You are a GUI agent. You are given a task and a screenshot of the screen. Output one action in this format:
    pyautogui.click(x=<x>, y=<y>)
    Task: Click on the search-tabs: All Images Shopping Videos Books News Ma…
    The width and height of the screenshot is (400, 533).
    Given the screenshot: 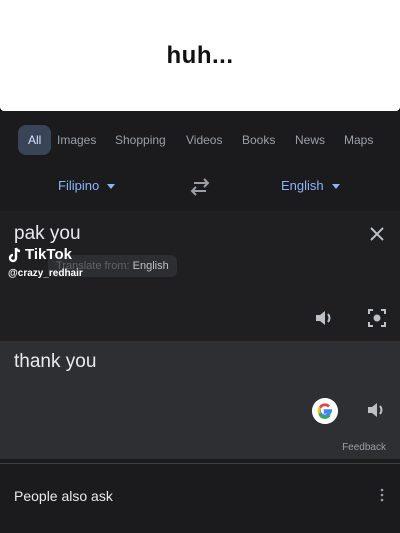 What is the action you would take?
    pyautogui.click(x=200, y=141)
    